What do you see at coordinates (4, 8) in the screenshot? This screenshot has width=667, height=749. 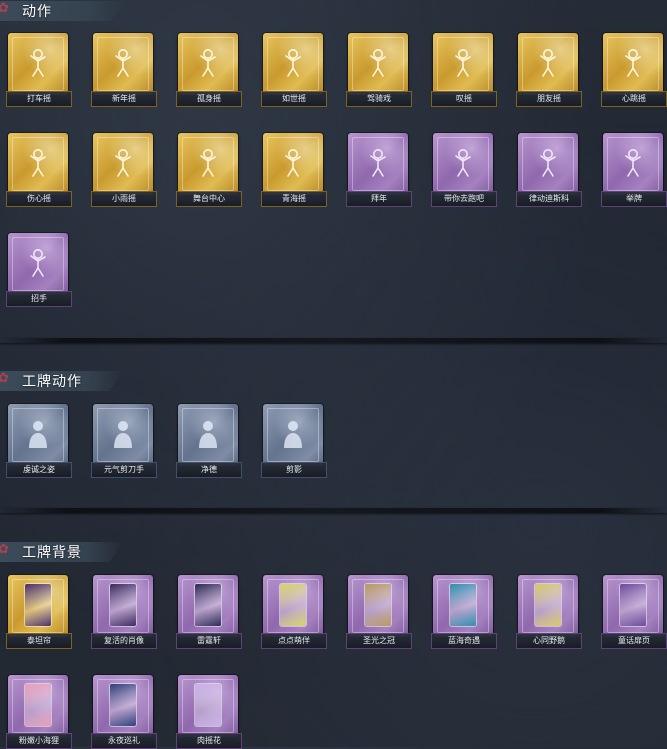 I see `flower-icon: ✿` at bounding box center [4, 8].